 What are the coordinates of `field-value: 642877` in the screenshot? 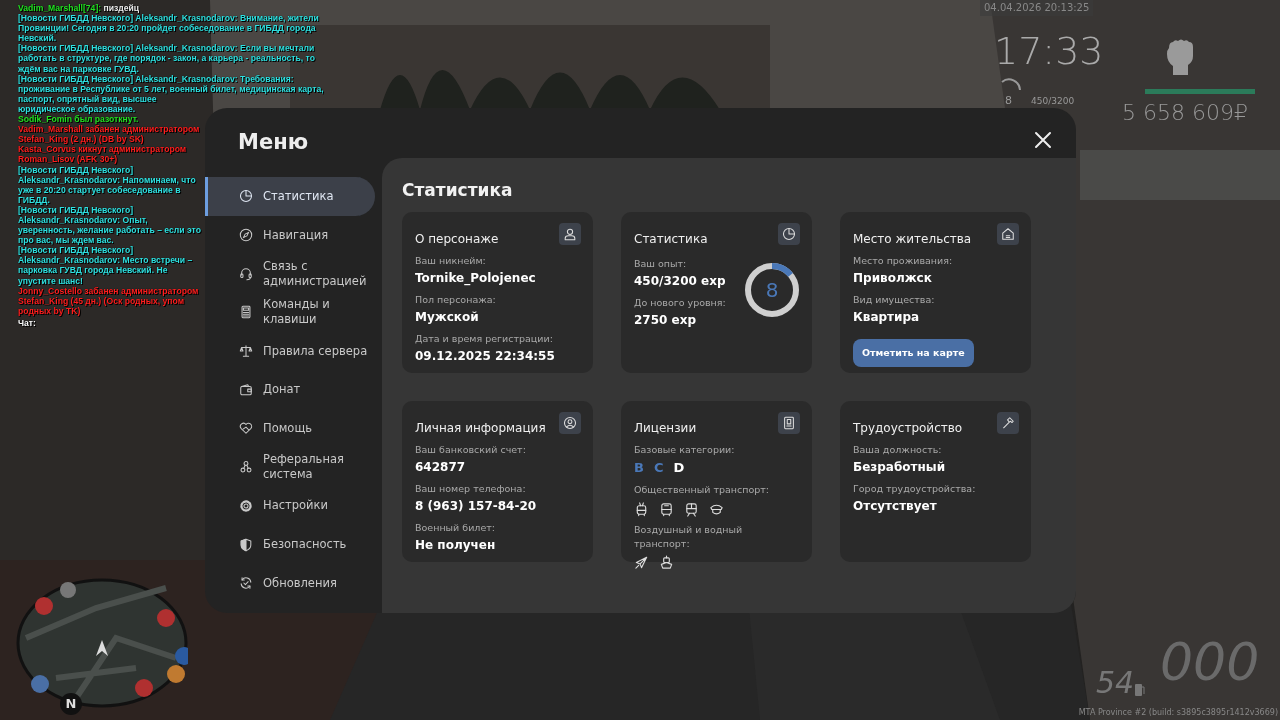 It's located at (441, 467).